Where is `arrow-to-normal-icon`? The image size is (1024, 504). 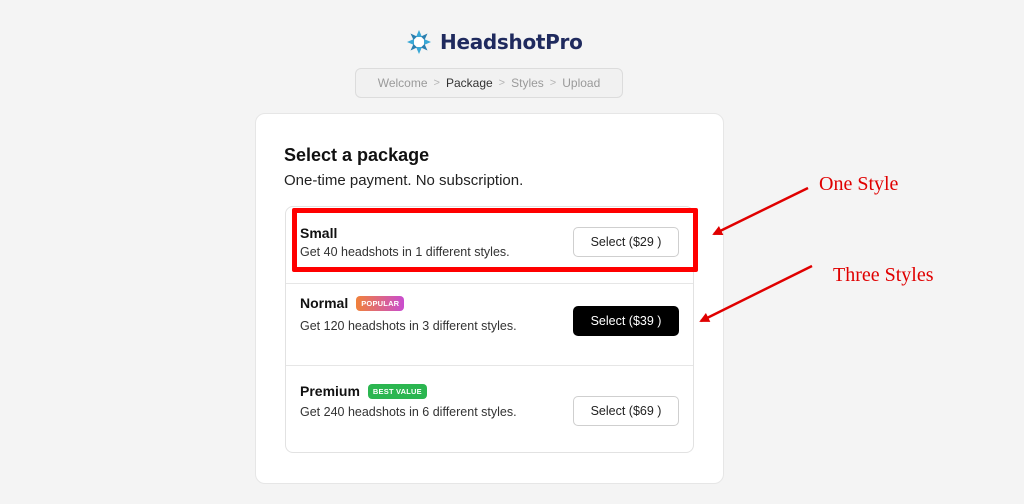
arrow-to-normal-icon is located at coordinates (756, 293).